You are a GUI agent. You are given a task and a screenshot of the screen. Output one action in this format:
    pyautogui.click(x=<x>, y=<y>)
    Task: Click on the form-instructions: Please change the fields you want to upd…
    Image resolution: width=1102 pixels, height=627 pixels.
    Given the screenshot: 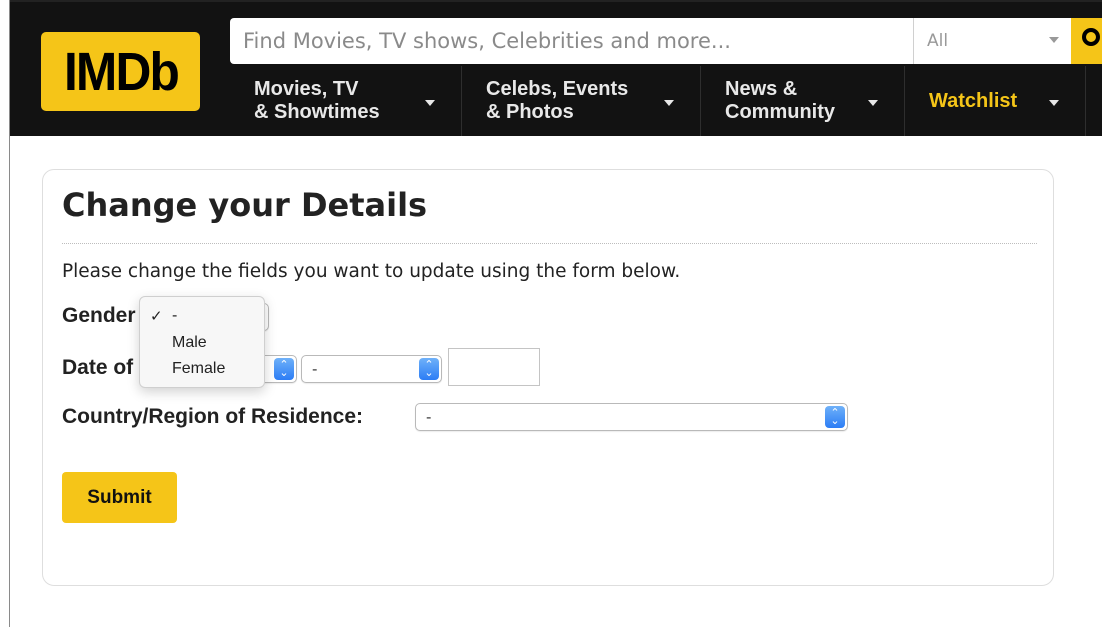 What is the action you would take?
    pyautogui.click(x=371, y=271)
    